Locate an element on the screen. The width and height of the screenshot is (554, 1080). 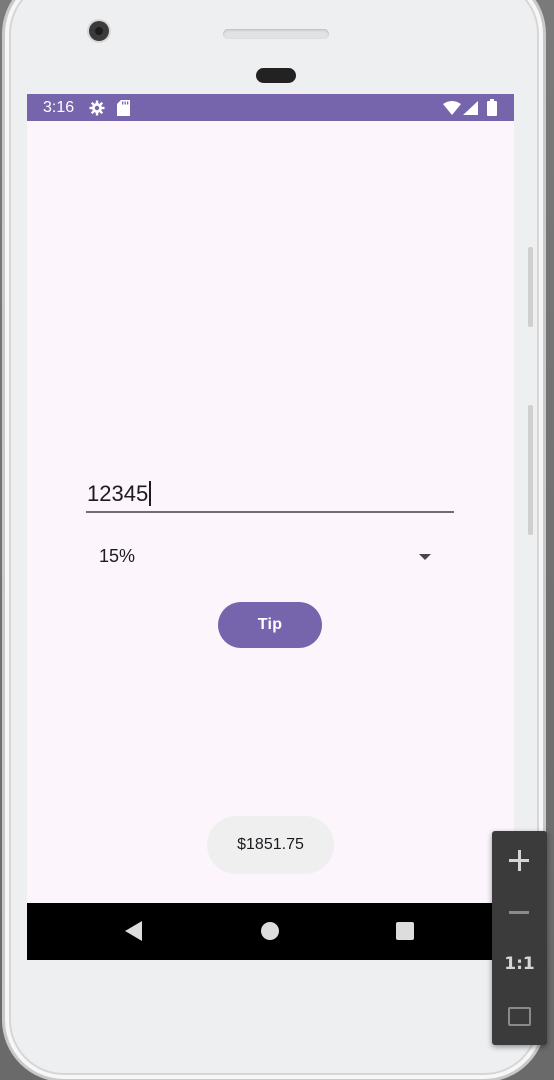
emulator-zoom-toolbar: 1:1 is located at coordinates (519, 938).